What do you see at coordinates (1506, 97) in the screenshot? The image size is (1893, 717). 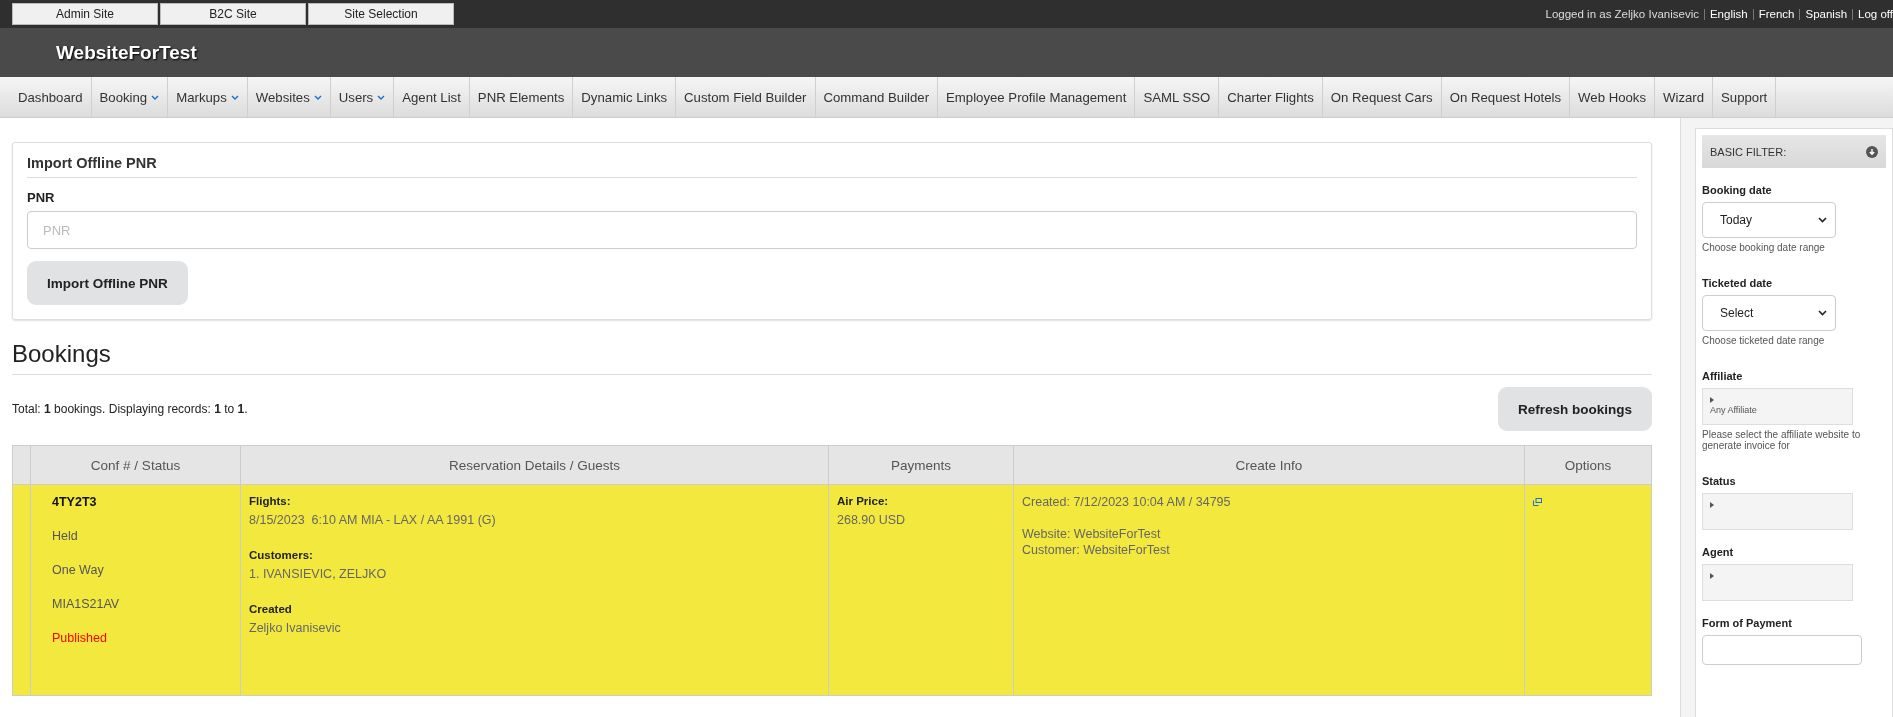 I see `nav-item: On Request Hotels` at bounding box center [1506, 97].